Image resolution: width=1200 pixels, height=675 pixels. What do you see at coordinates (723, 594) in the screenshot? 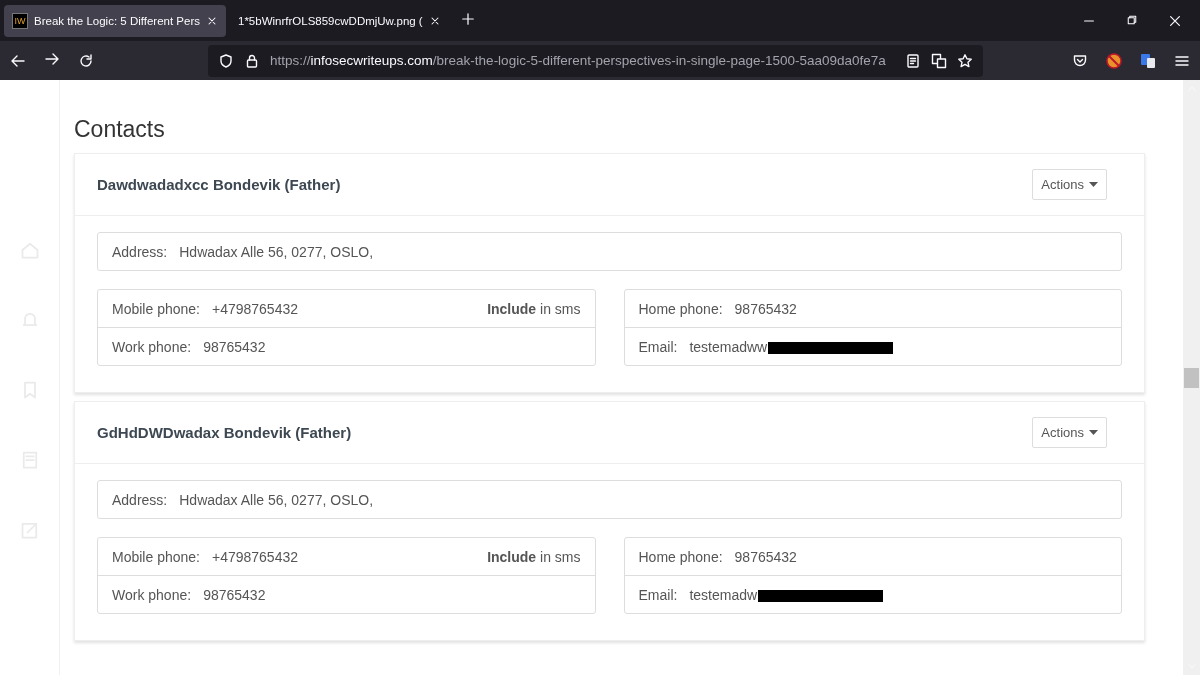
I see `field-value: testemadw` at bounding box center [723, 594].